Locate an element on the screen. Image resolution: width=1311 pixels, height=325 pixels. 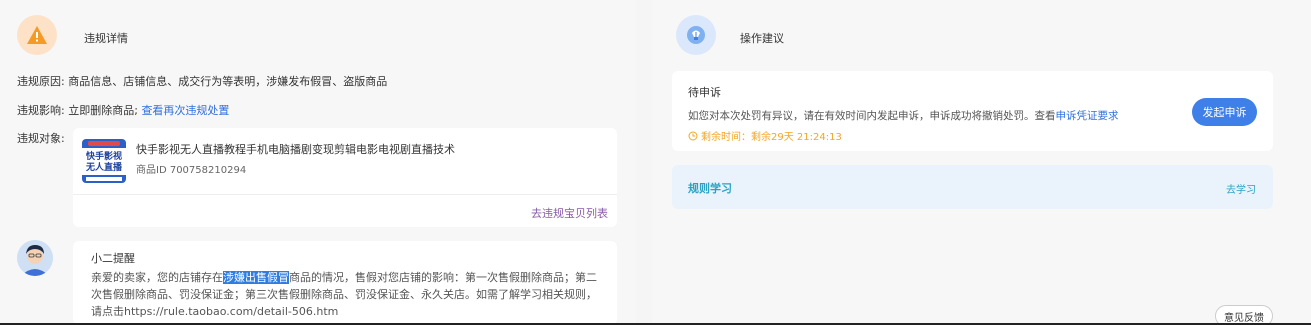
clock-icon is located at coordinates (693, 135).